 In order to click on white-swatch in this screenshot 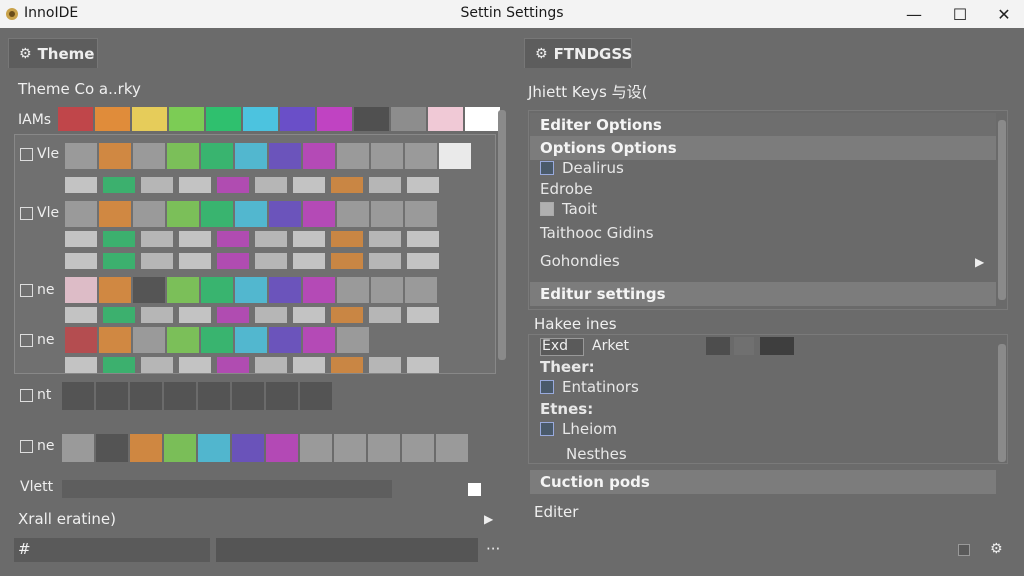, I will do `click(474, 489)`.